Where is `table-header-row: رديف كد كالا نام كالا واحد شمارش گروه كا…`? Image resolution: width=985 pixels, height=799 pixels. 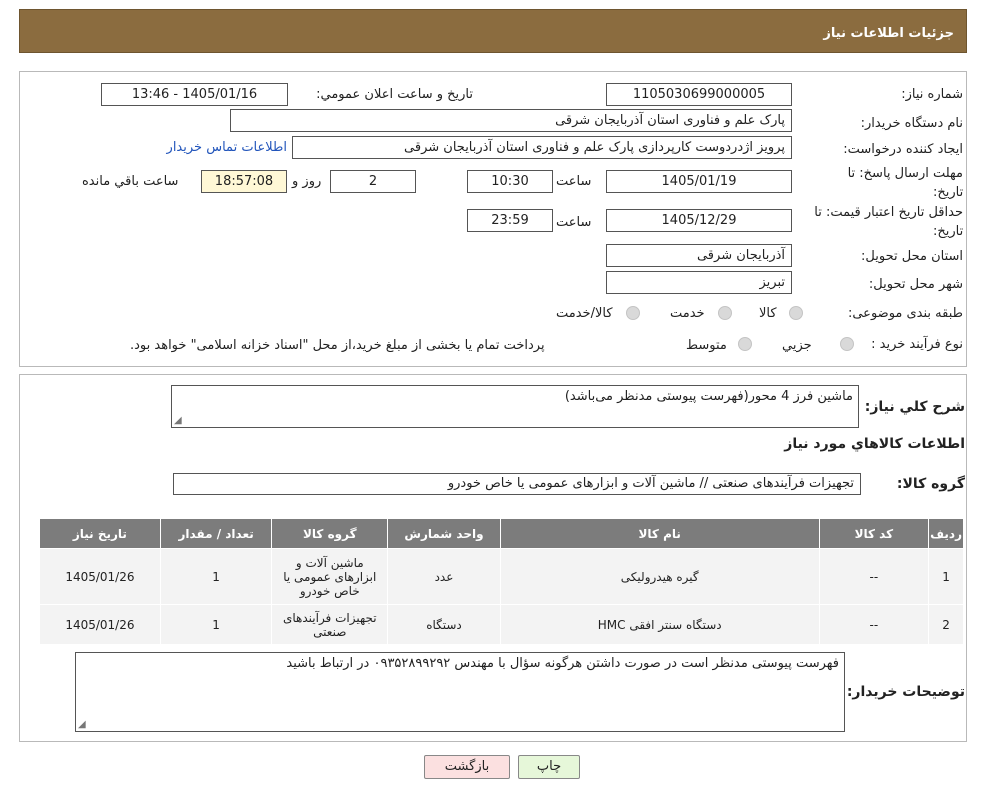 table-header-row: رديف كد كالا نام كالا واحد شمارش گروه كا… is located at coordinates (501, 533).